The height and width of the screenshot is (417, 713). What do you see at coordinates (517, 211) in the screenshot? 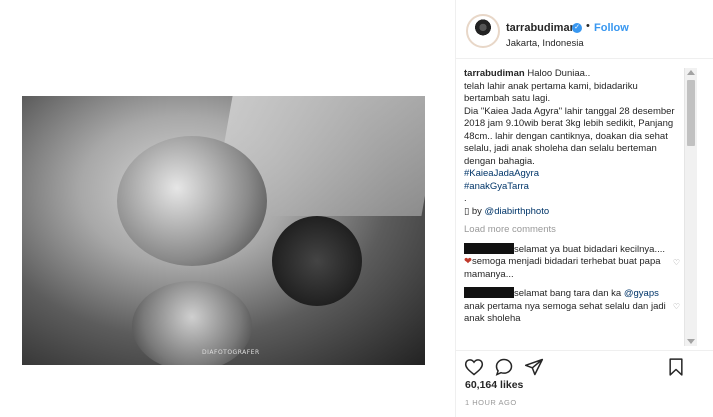
I see `mention-link: @diabirthphoto` at bounding box center [517, 211].